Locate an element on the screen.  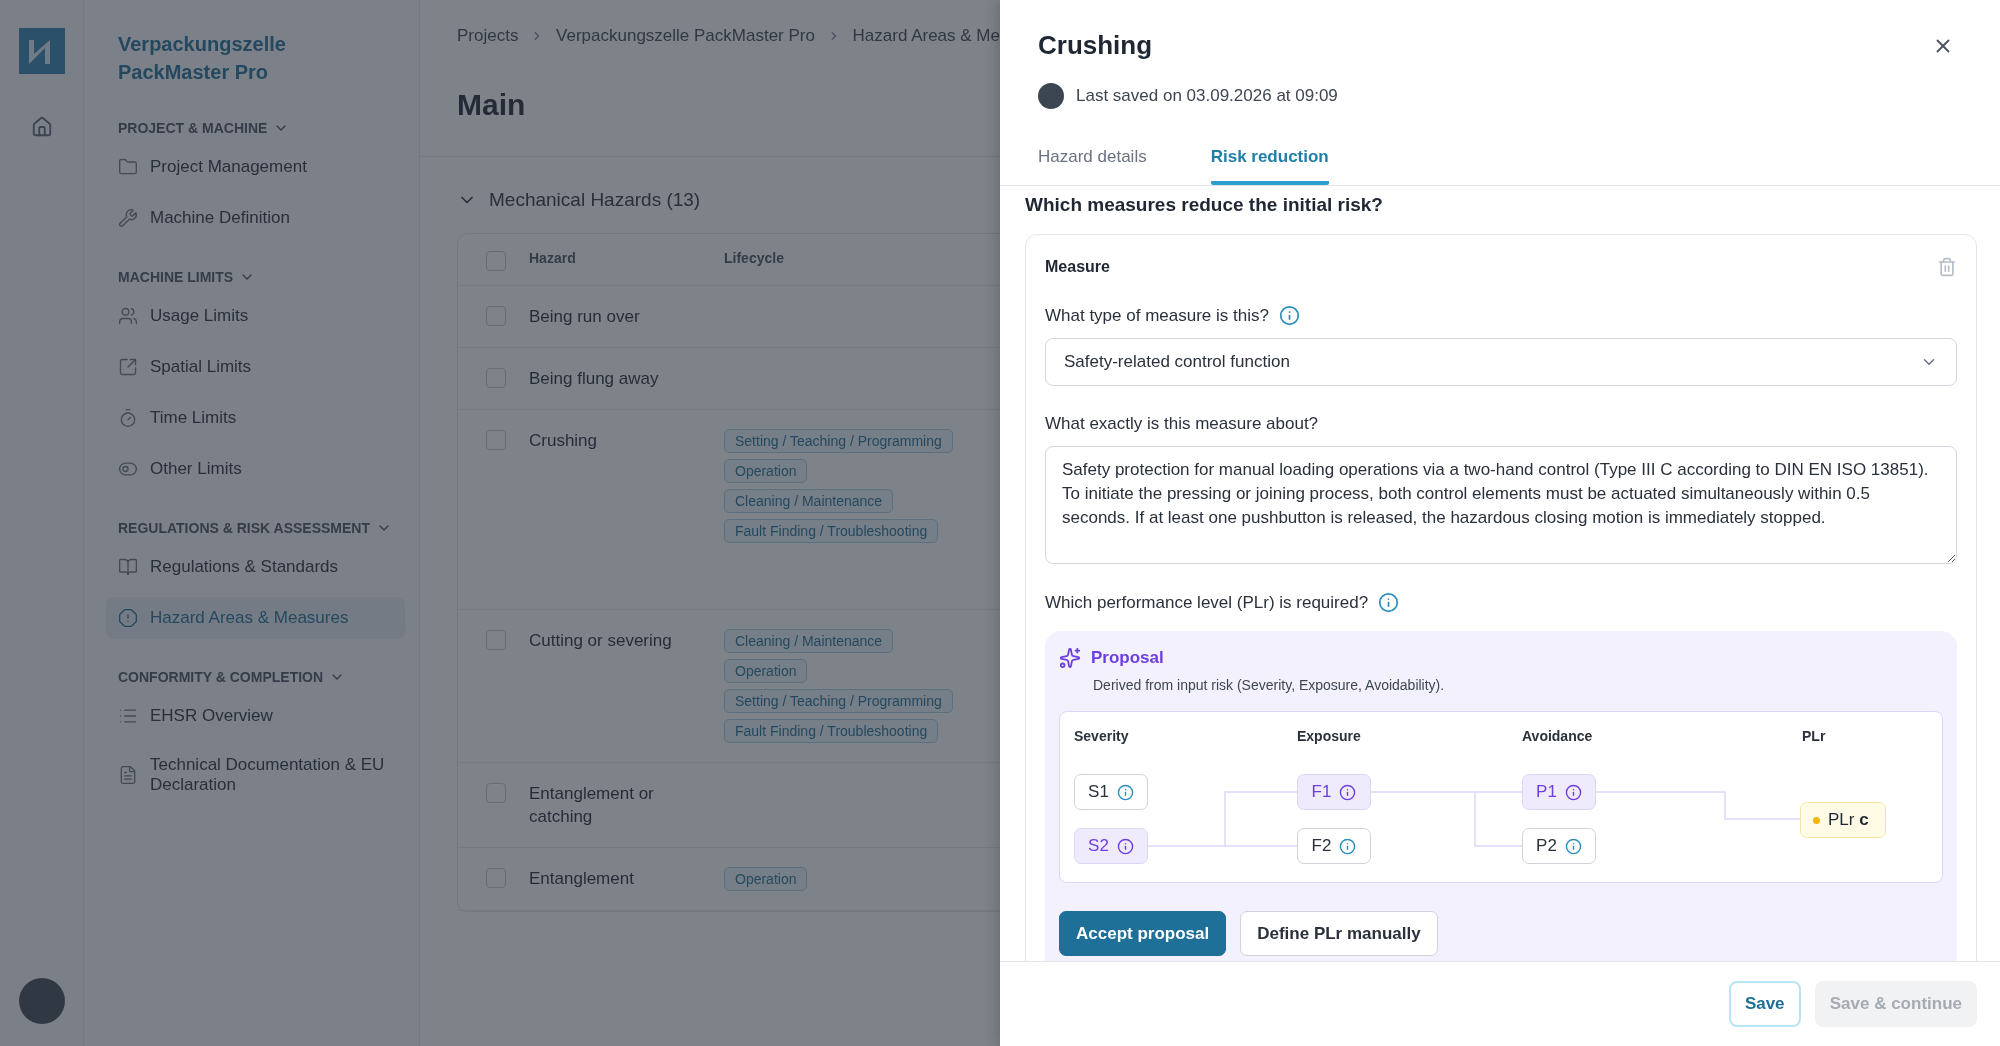
sidebar-item: Technical Documentation & EU Declaration is located at coordinates (255, 775).